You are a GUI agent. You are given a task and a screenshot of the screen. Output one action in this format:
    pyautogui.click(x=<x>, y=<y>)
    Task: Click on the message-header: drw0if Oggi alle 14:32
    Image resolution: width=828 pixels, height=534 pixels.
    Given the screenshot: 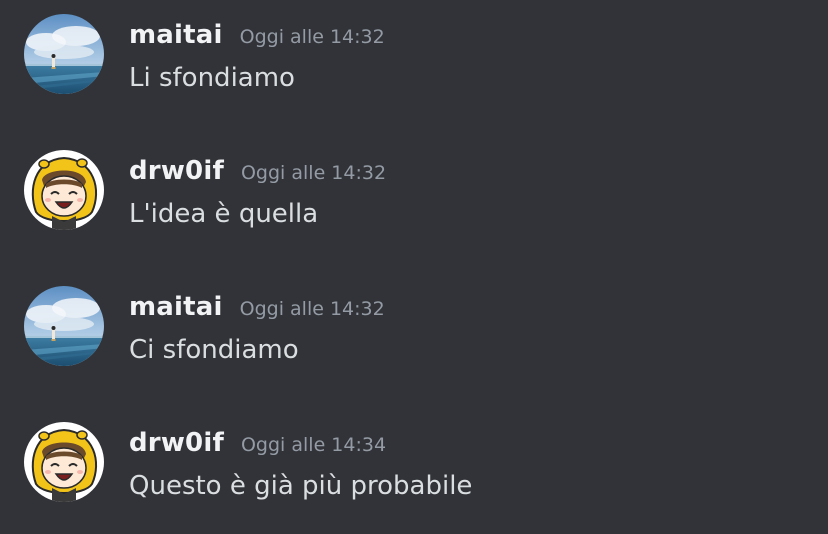 What is the action you would take?
    pyautogui.click(x=257, y=171)
    